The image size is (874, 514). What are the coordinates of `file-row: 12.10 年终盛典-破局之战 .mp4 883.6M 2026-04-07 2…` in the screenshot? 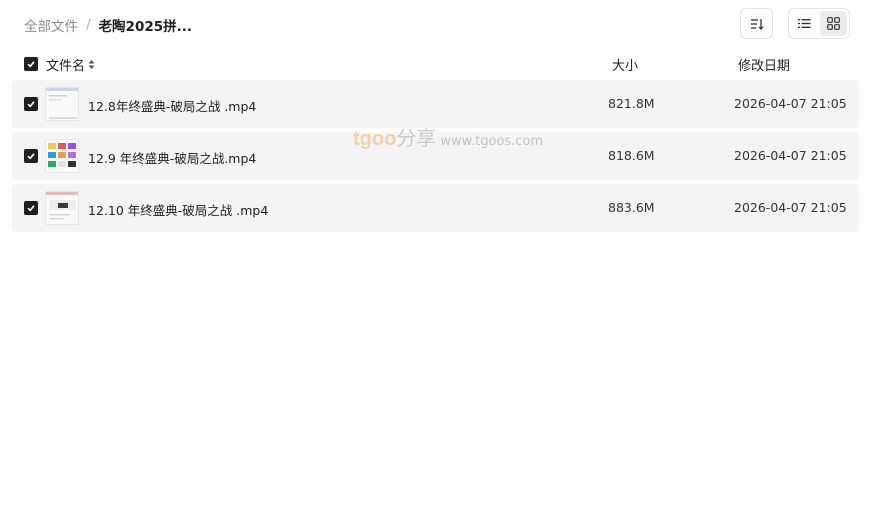 It's located at (435, 208).